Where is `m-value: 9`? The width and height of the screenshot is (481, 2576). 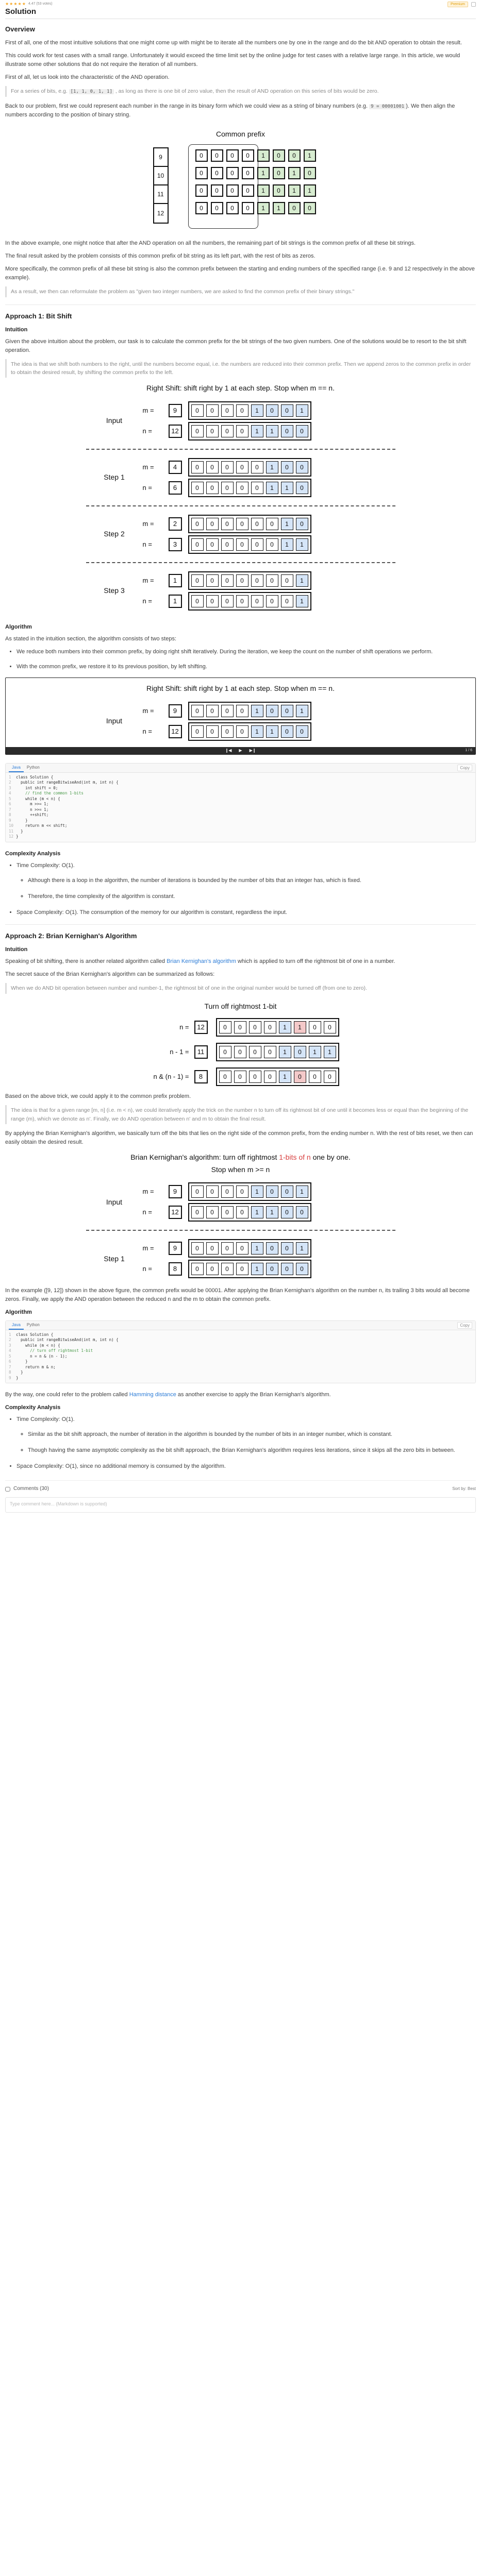 m-value: 9 is located at coordinates (175, 1192).